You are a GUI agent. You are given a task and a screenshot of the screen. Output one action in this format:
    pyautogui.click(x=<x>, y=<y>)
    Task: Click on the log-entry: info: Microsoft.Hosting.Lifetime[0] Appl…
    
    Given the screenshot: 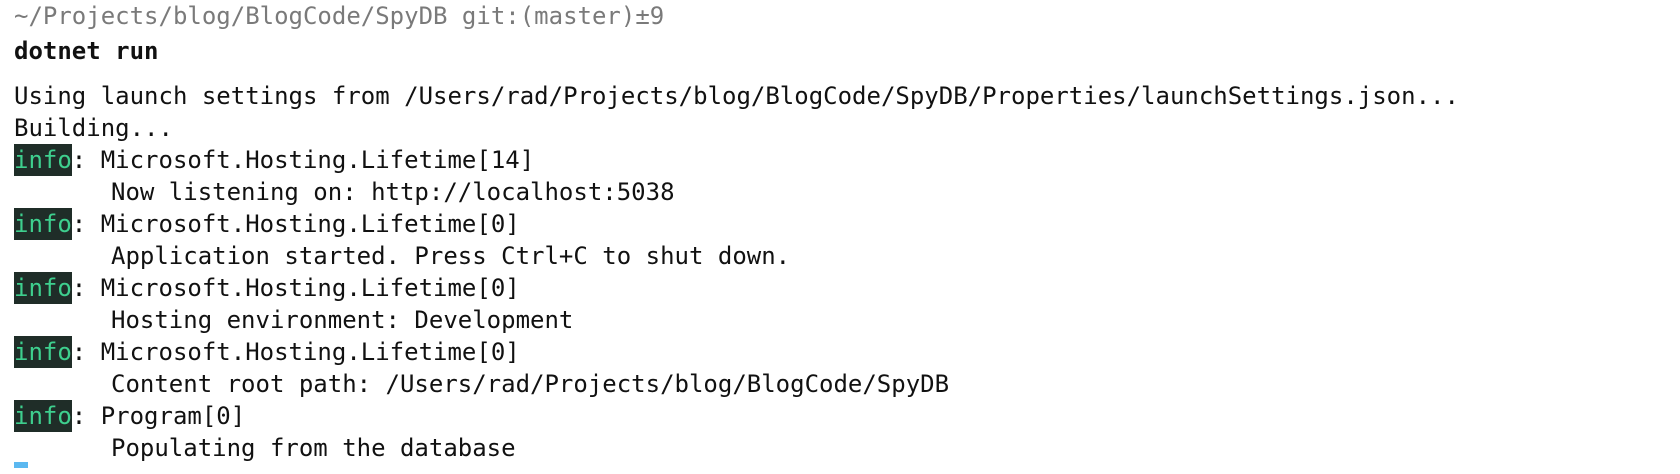 What is the action you would take?
    pyautogui.click(x=847, y=240)
    